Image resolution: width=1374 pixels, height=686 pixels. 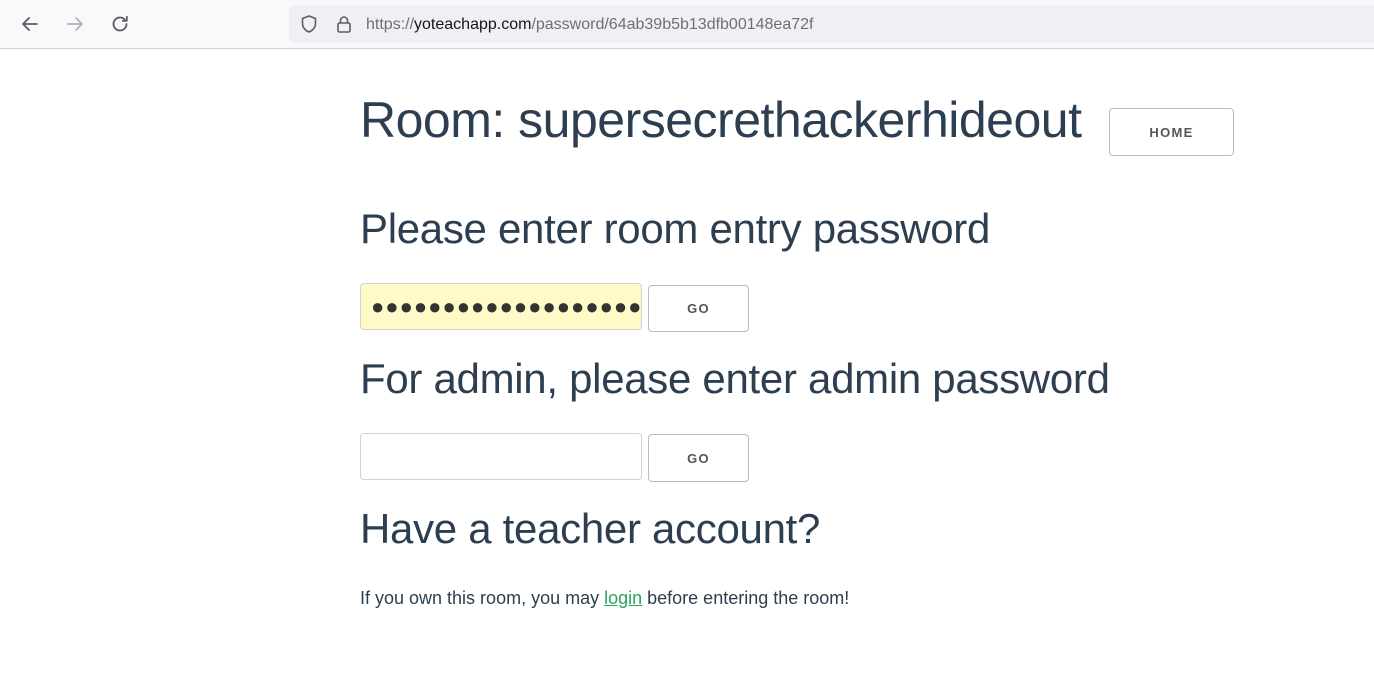 What do you see at coordinates (746, 598) in the screenshot?
I see `teacher-text-after: before entering the room!` at bounding box center [746, 598].